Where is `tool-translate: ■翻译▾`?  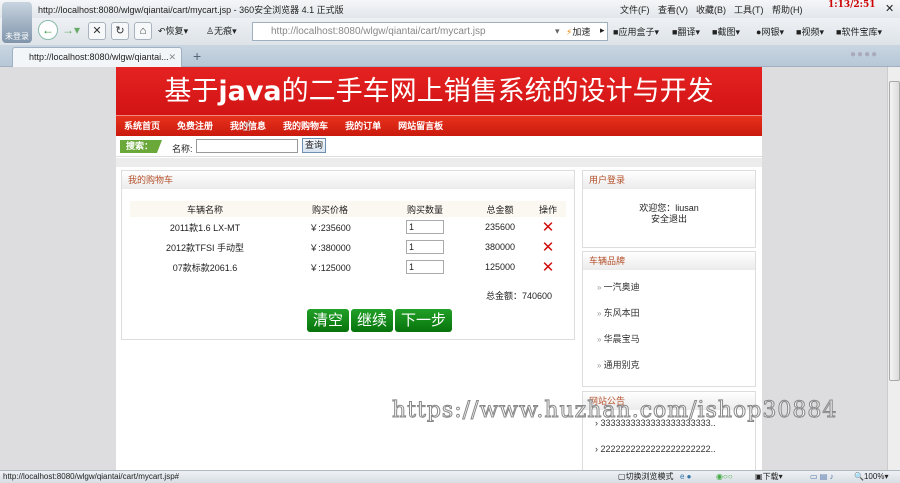 tool-translate: ■翻译▾ is located at coordinates (686, 31).